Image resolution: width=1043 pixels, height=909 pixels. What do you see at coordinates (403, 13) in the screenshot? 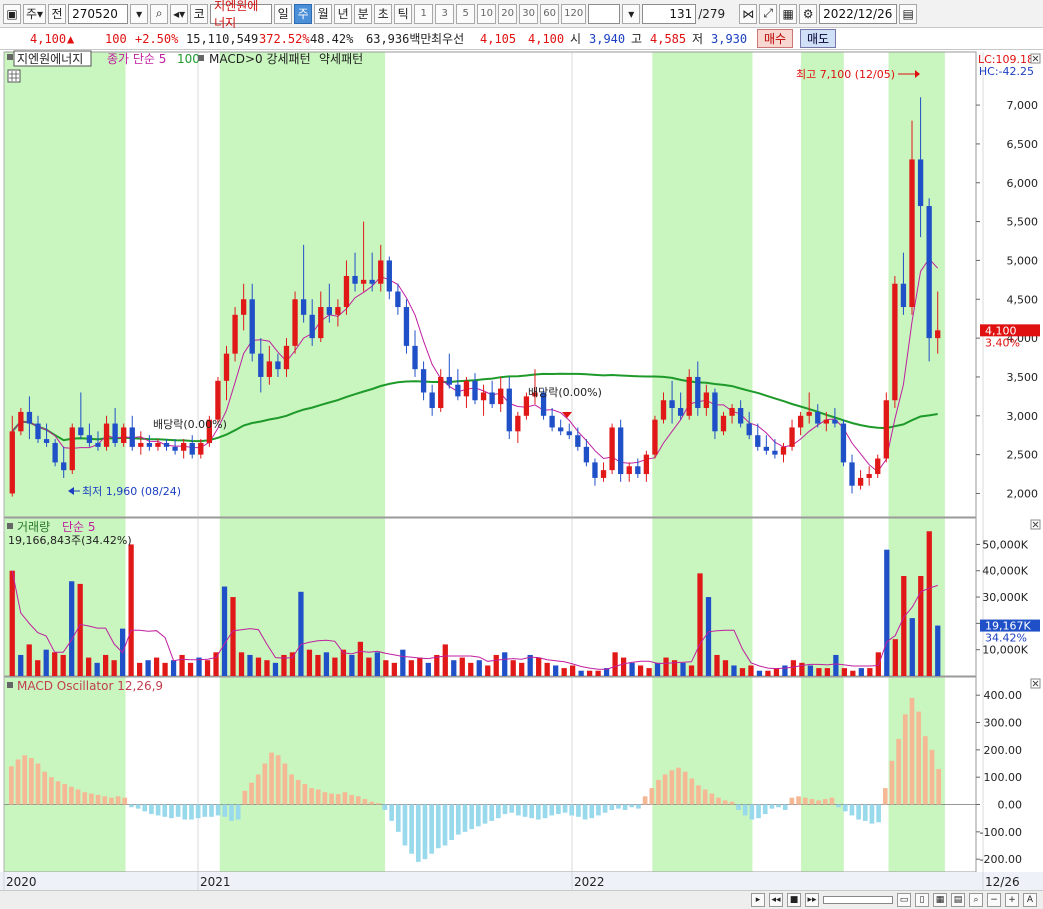
I see `period-tick: 틱` at bounding box center [403, 13].